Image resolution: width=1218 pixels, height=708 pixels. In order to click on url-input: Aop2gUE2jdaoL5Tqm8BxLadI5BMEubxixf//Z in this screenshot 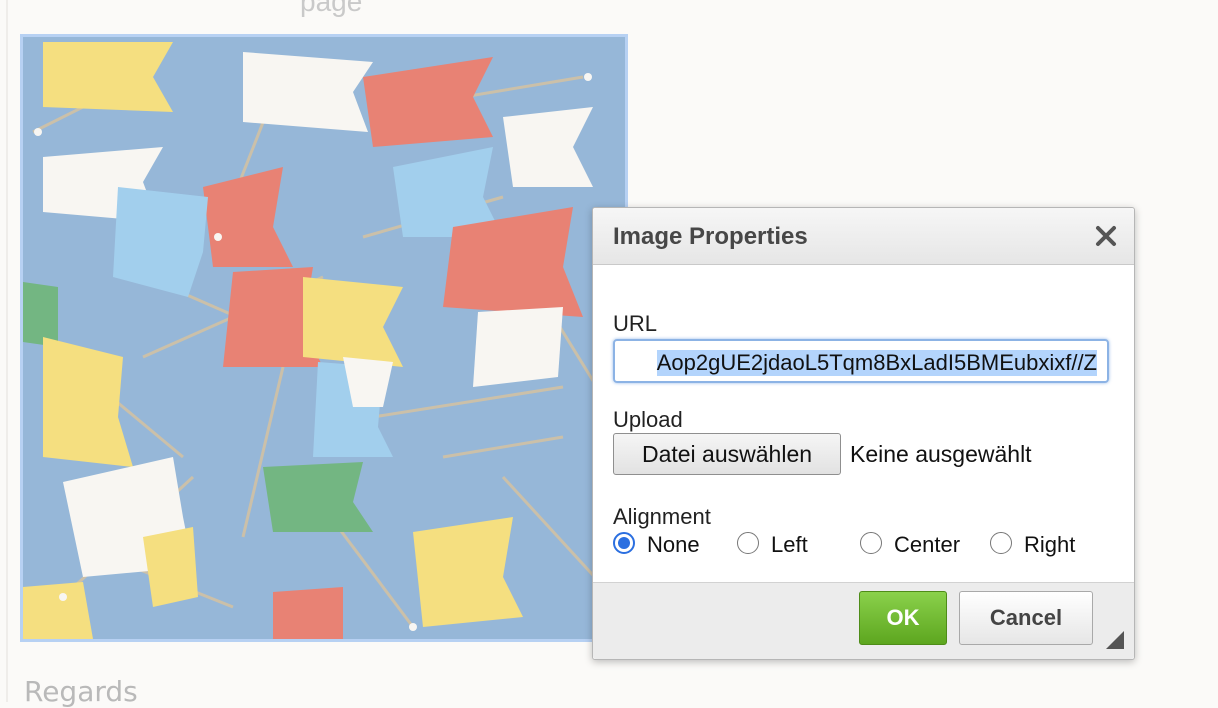, I will do `click(861, 361)`.